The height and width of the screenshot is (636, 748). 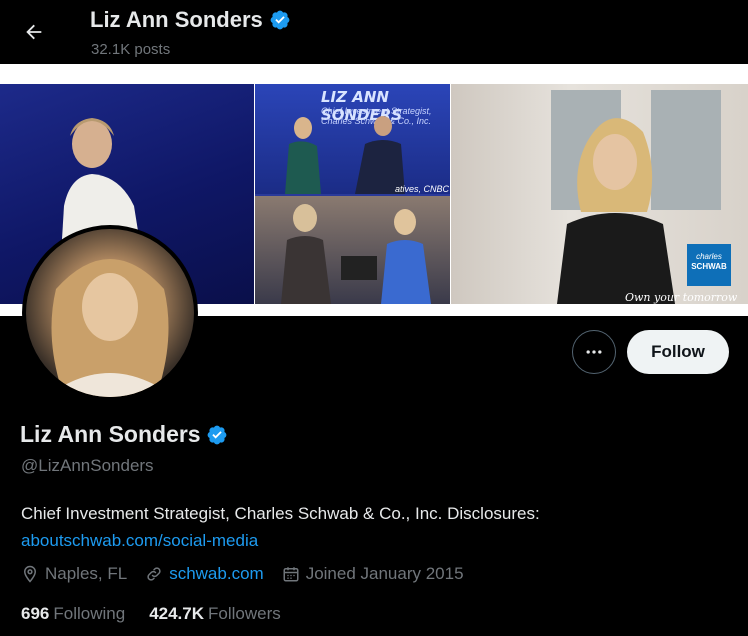 What do you see at coordinates (244, 613) in the screenshot?
I see `followers-label: Followers` at bounding box center [244, 613].